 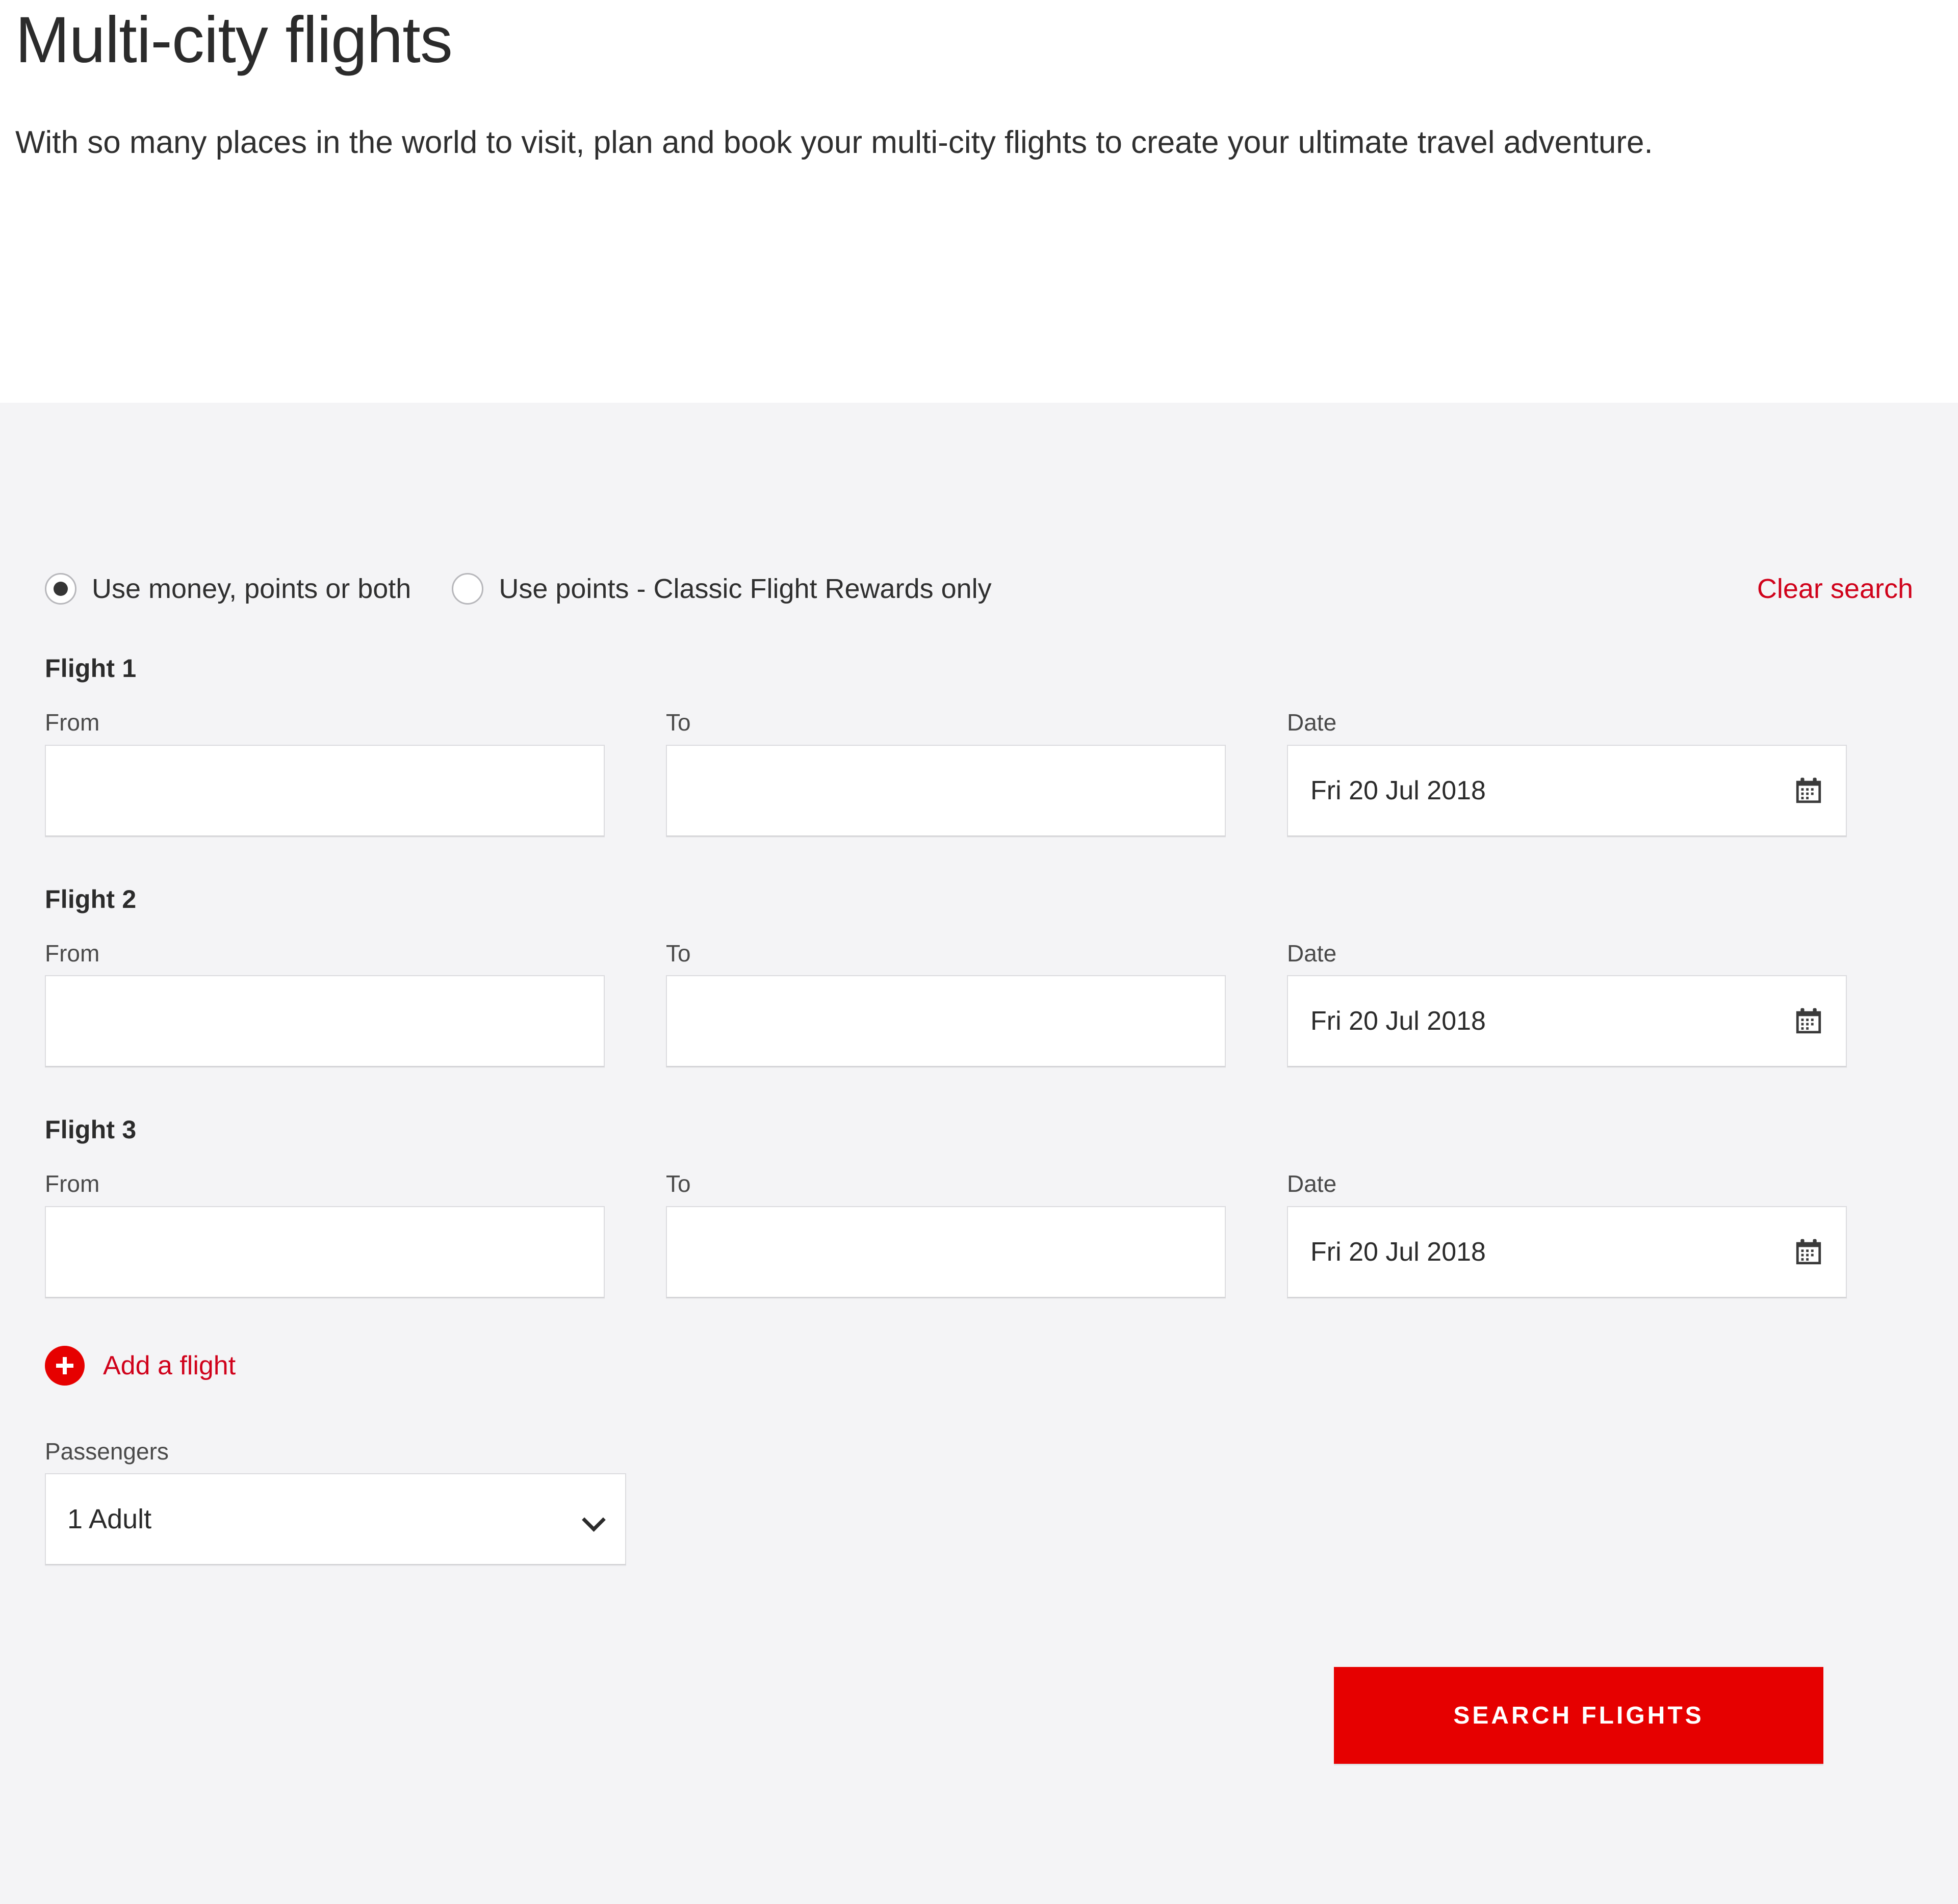 I want to click on passengers-field-group: Passengers 1 Adult, so click(x=335, y=1503).